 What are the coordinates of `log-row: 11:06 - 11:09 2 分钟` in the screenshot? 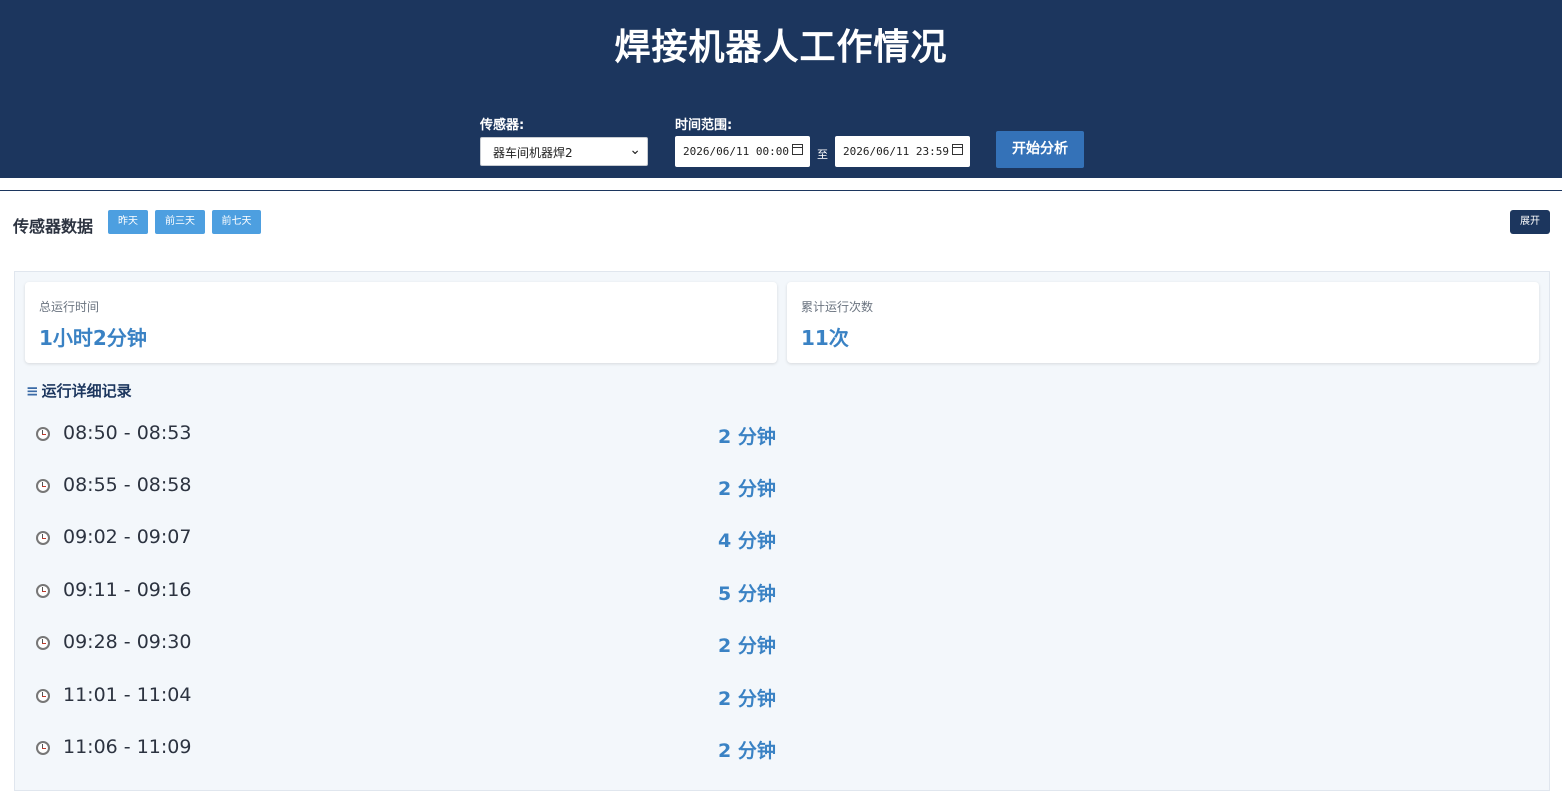 It's located at (436, 749).